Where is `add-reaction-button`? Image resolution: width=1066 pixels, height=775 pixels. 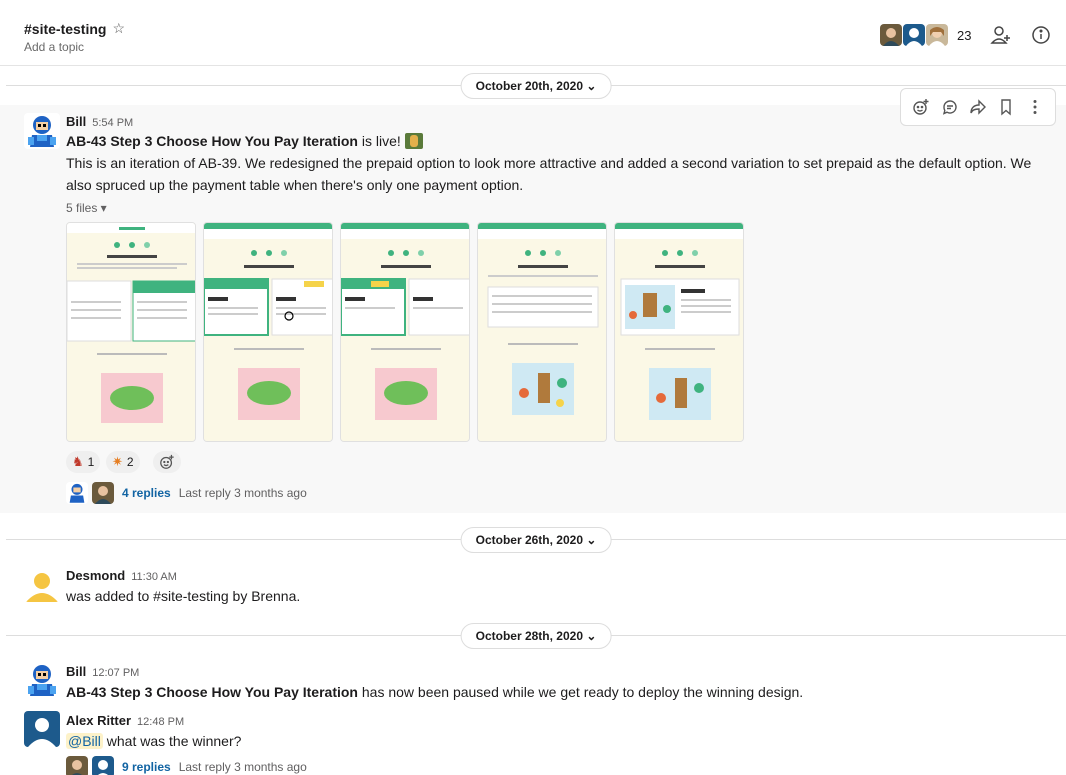
add-reaction-button is located at coordinates (167, 462).